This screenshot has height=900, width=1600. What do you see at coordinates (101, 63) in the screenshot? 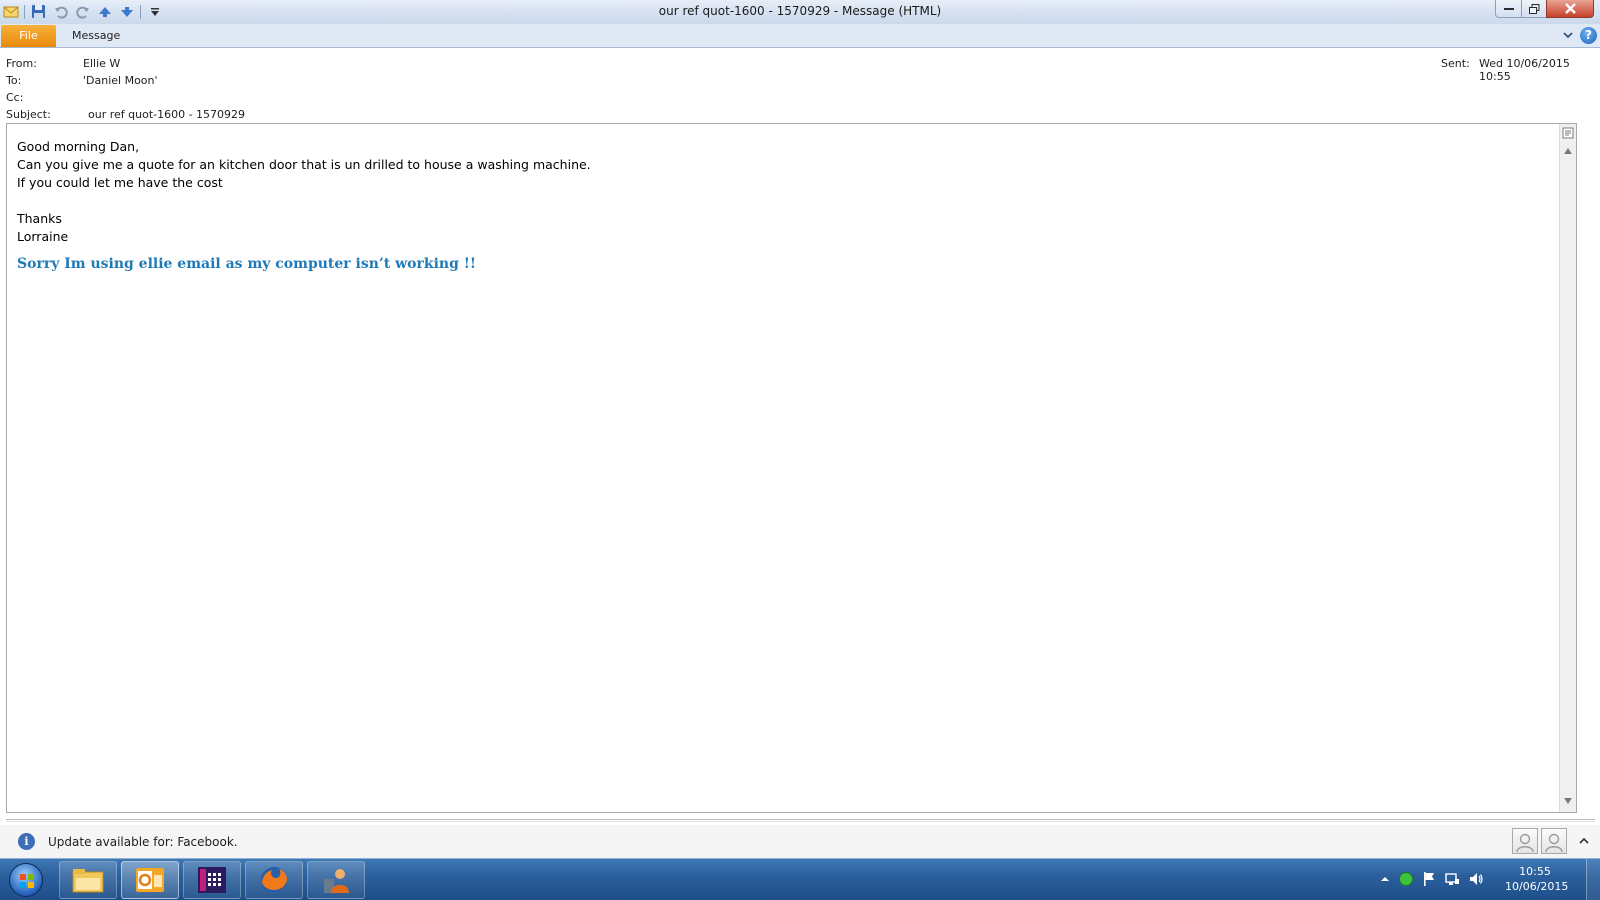
I see `from-value: Ellie W` at bounding box center [101, 63].